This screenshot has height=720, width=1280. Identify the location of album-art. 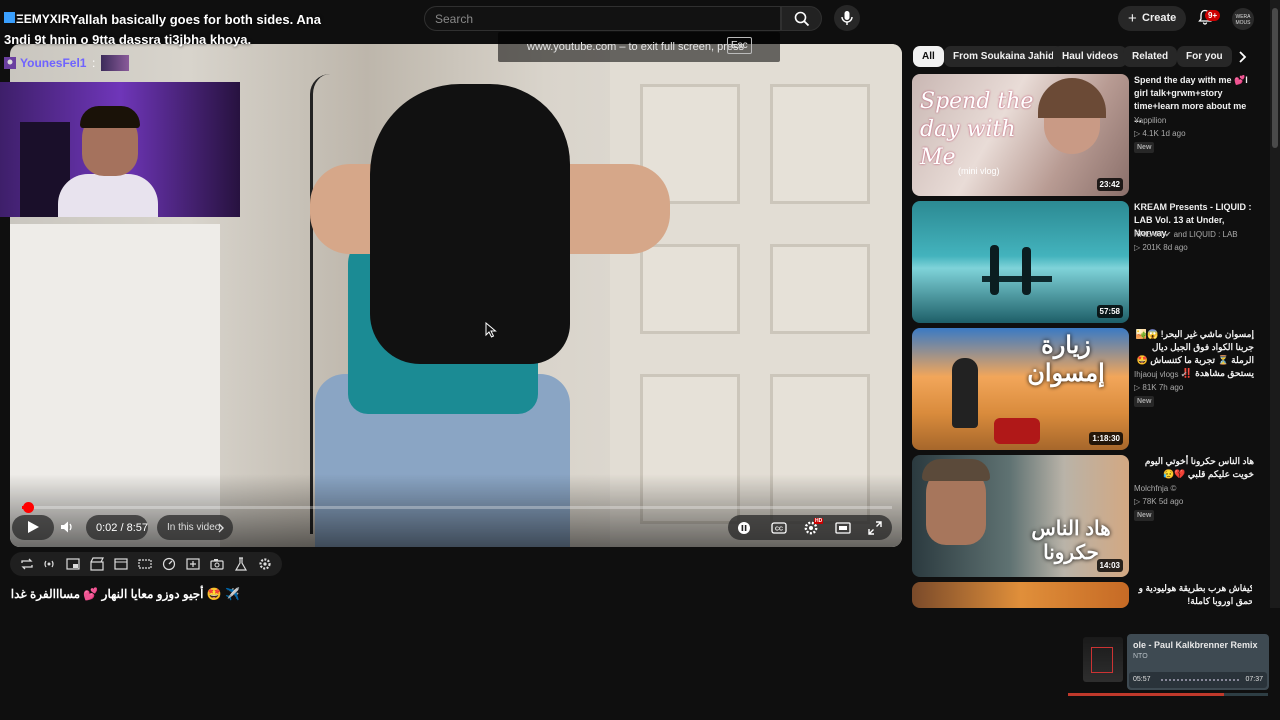
(1103, 659).